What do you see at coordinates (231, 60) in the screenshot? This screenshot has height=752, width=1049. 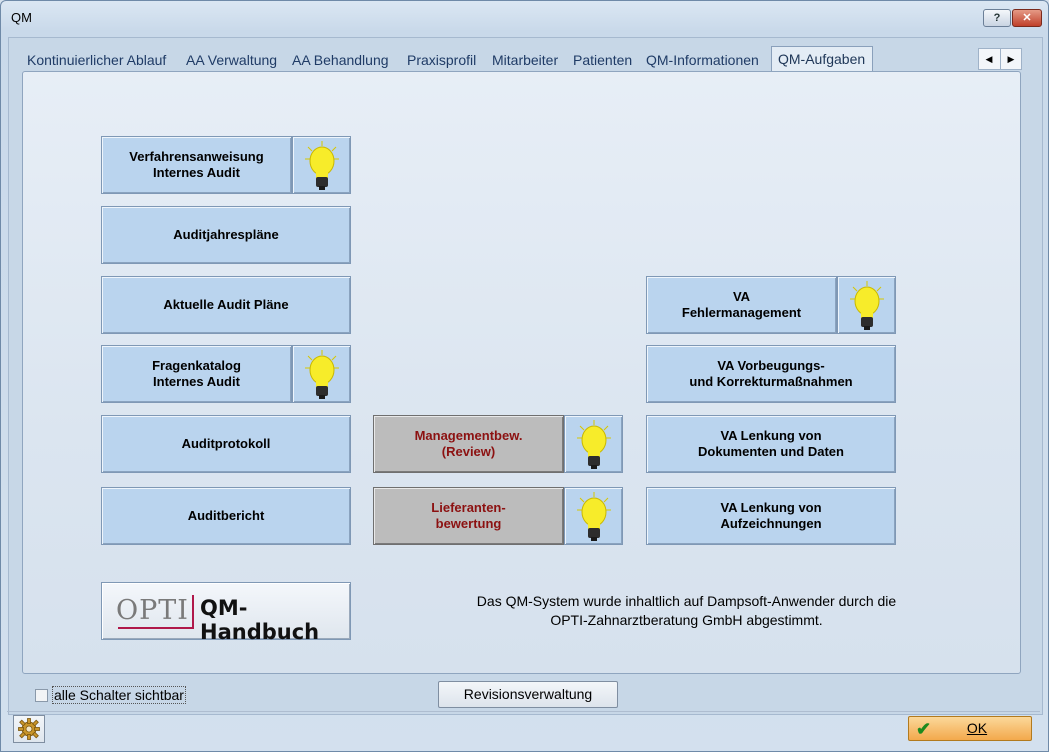 I see `tab-aa-verwaltung: AA Verwaltung` at bounding box center [231, 60].